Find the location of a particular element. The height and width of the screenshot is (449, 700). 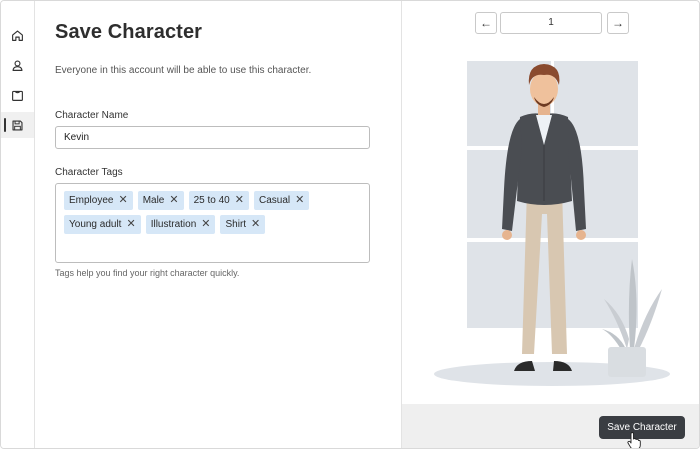

hand-cursor-icon is located at coordinates (634, 440).